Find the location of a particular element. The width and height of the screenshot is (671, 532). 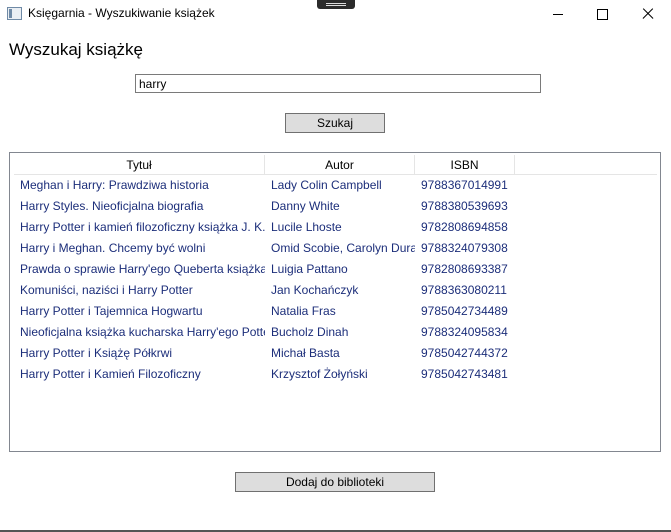

cell-title: Harry Potter i Książę Półkrwi is located at coordinates (96, 353).